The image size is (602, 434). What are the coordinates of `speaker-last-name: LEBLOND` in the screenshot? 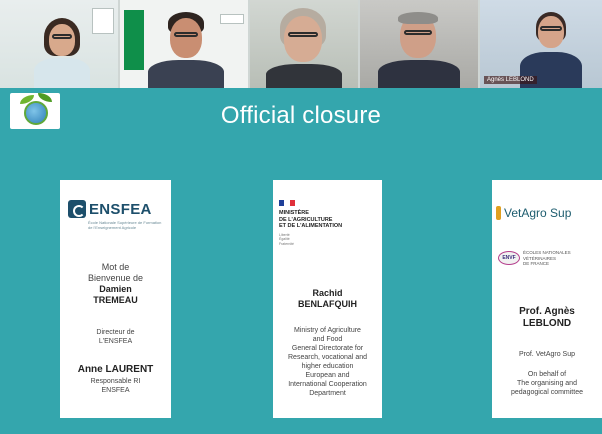 It's located at (547, 323).